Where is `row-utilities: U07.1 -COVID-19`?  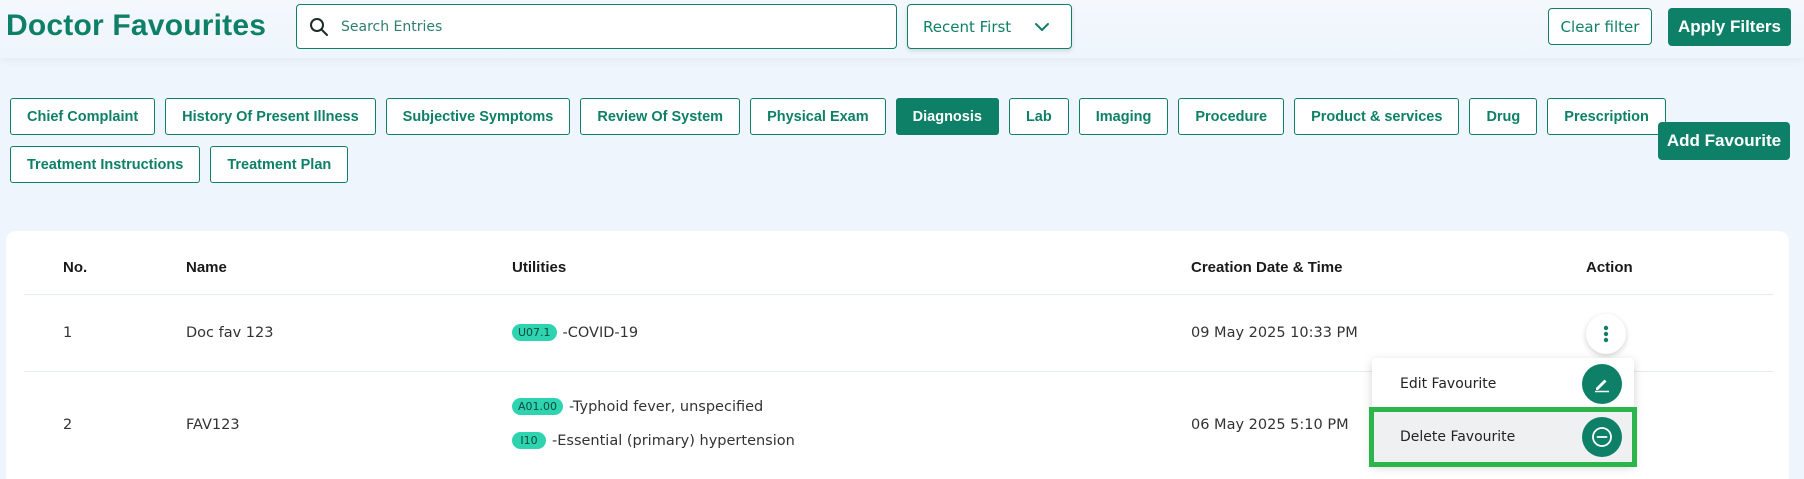 row-utilities: U07.1 -COVID-19 is located at coordinates (575, 332).